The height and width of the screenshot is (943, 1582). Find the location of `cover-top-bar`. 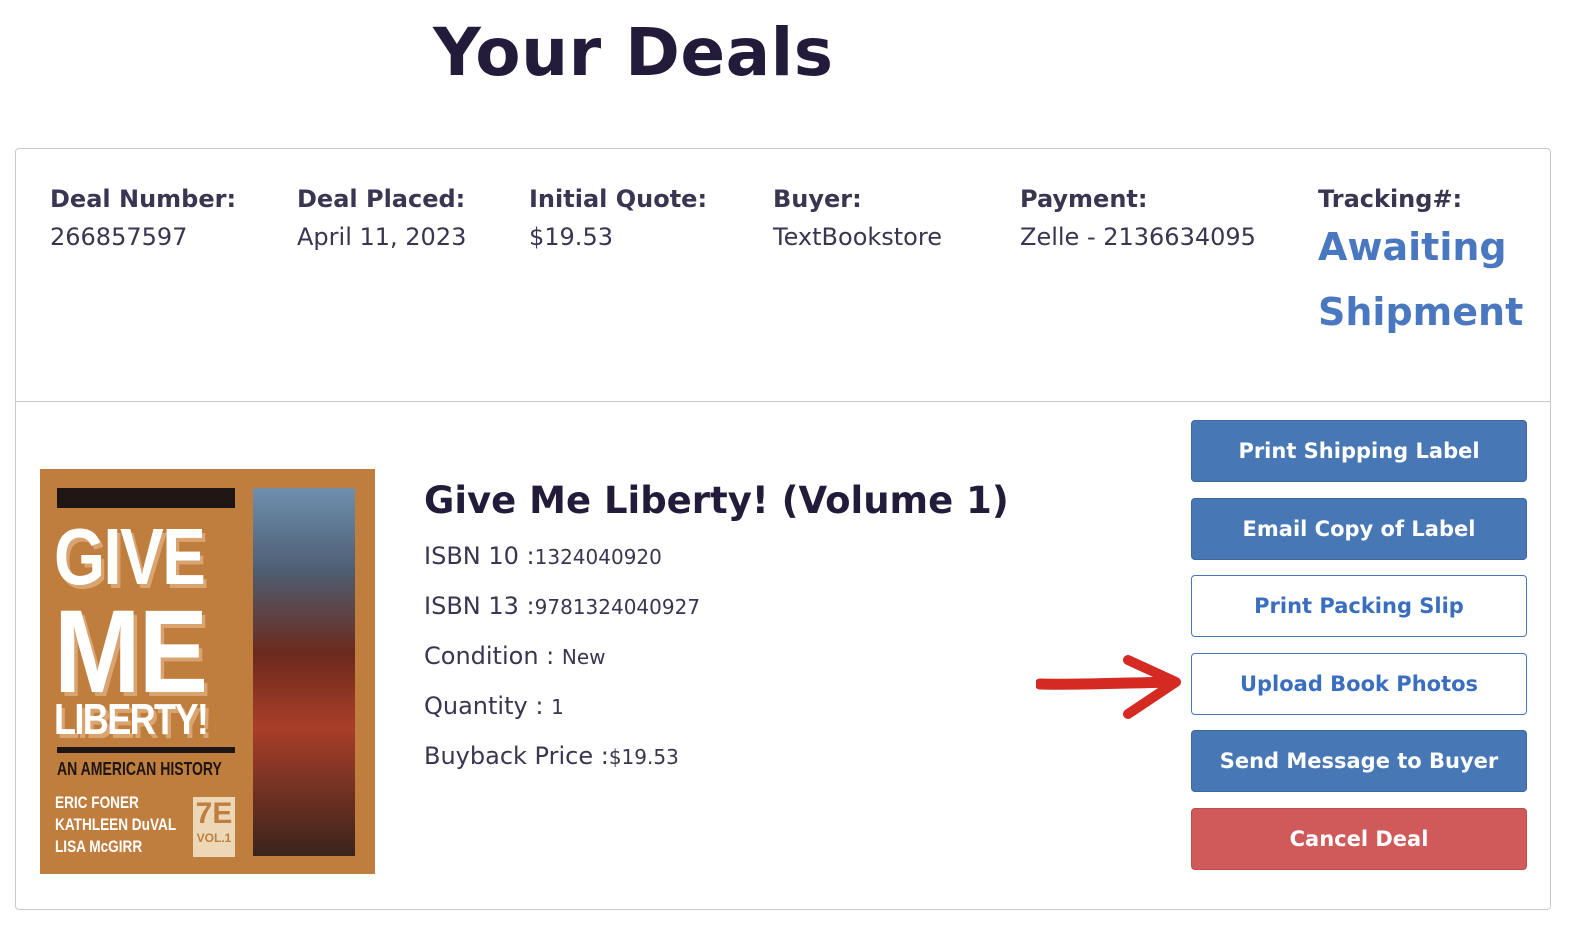

cover-top-bar is located at coordinates (146, 498).